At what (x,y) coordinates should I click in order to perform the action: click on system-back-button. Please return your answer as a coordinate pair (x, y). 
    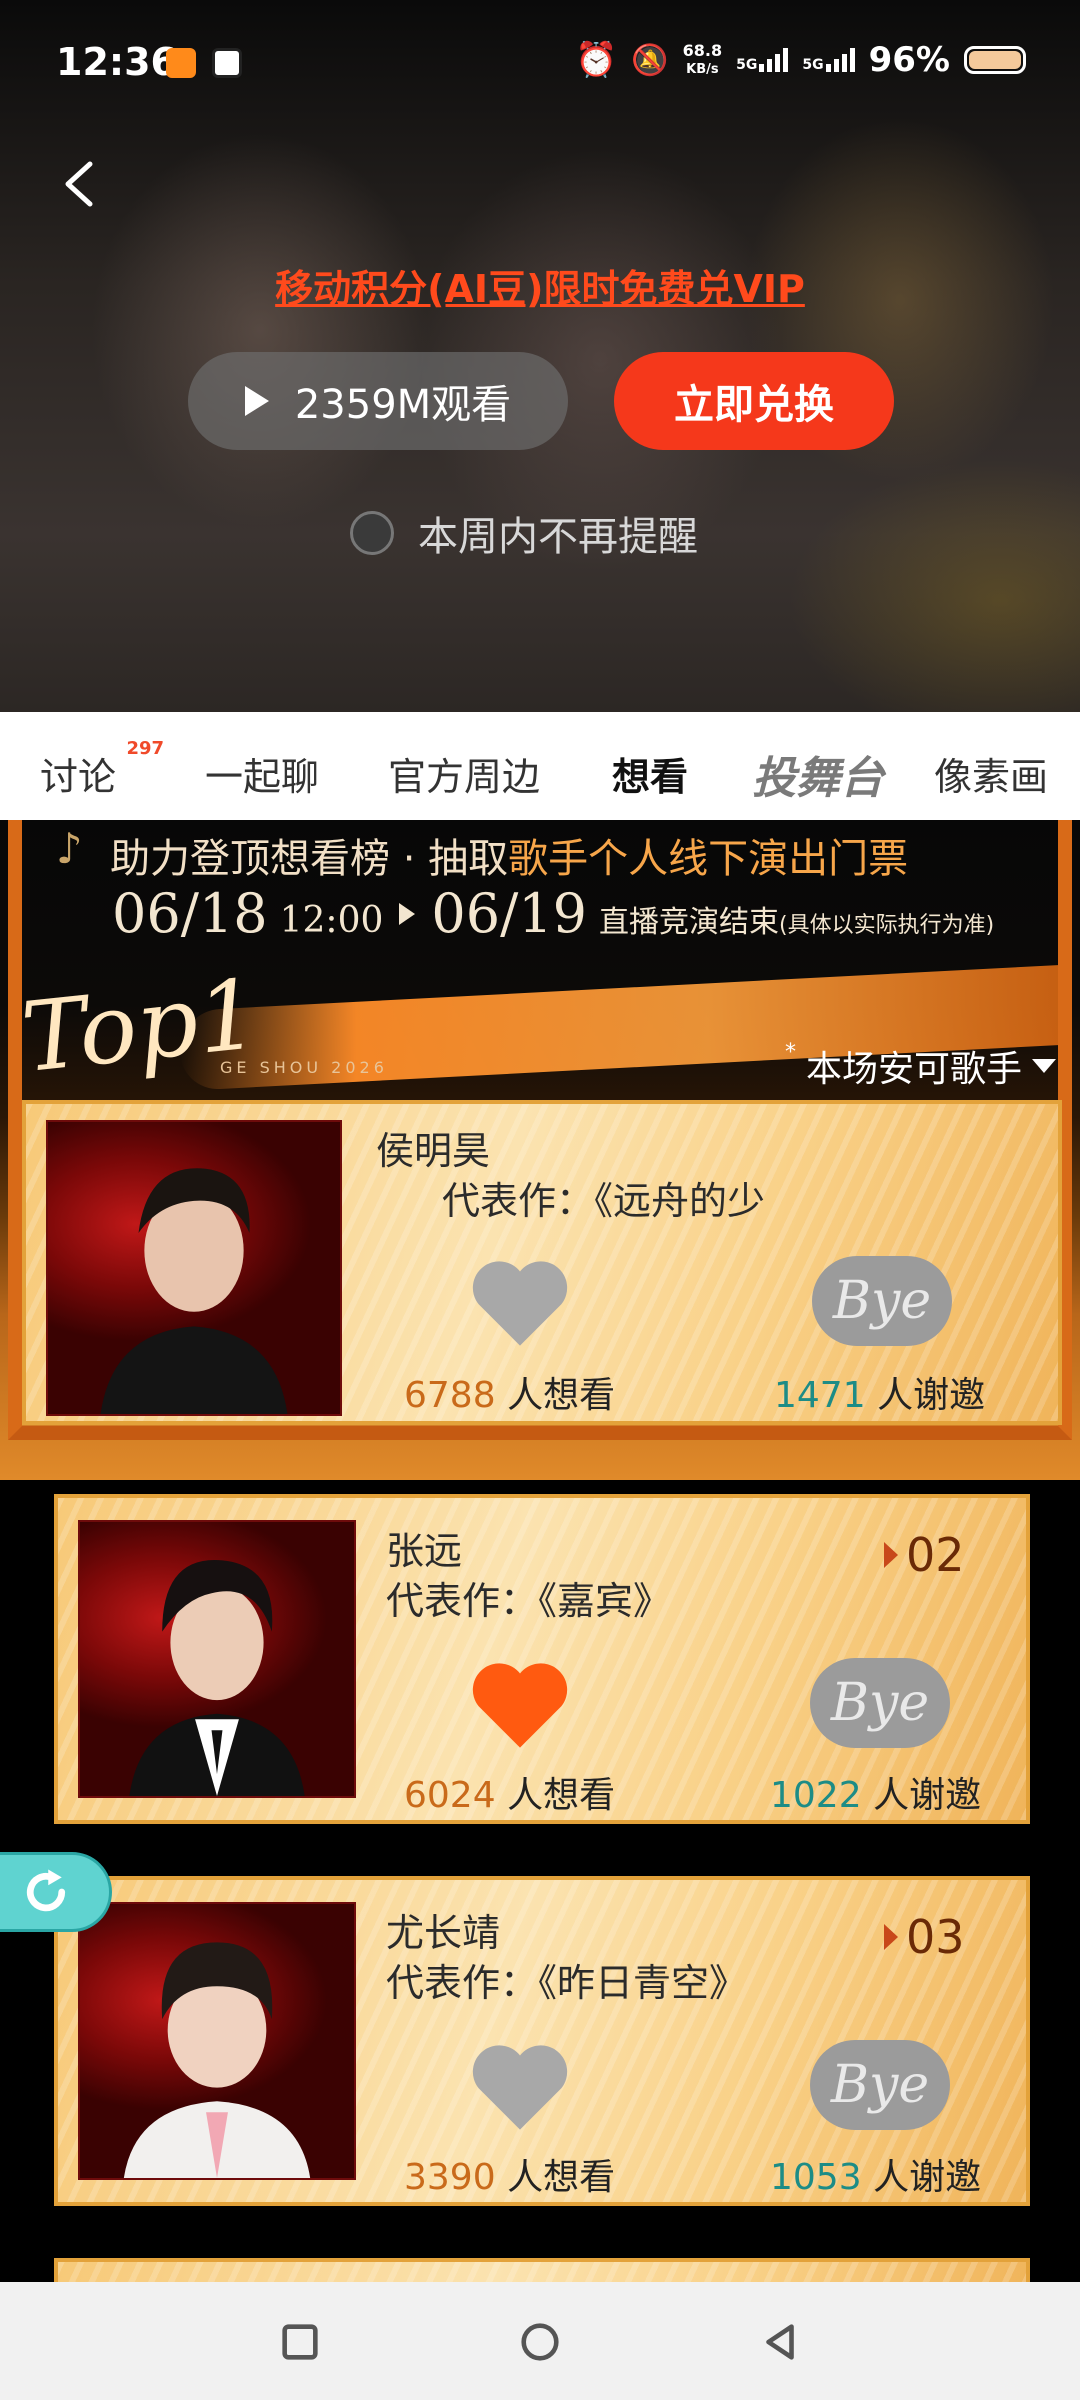
    Looking at the image, I should click on (780, 2342).